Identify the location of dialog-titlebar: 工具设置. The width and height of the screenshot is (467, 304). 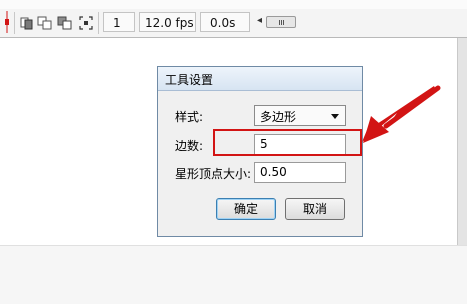
(260, 79).